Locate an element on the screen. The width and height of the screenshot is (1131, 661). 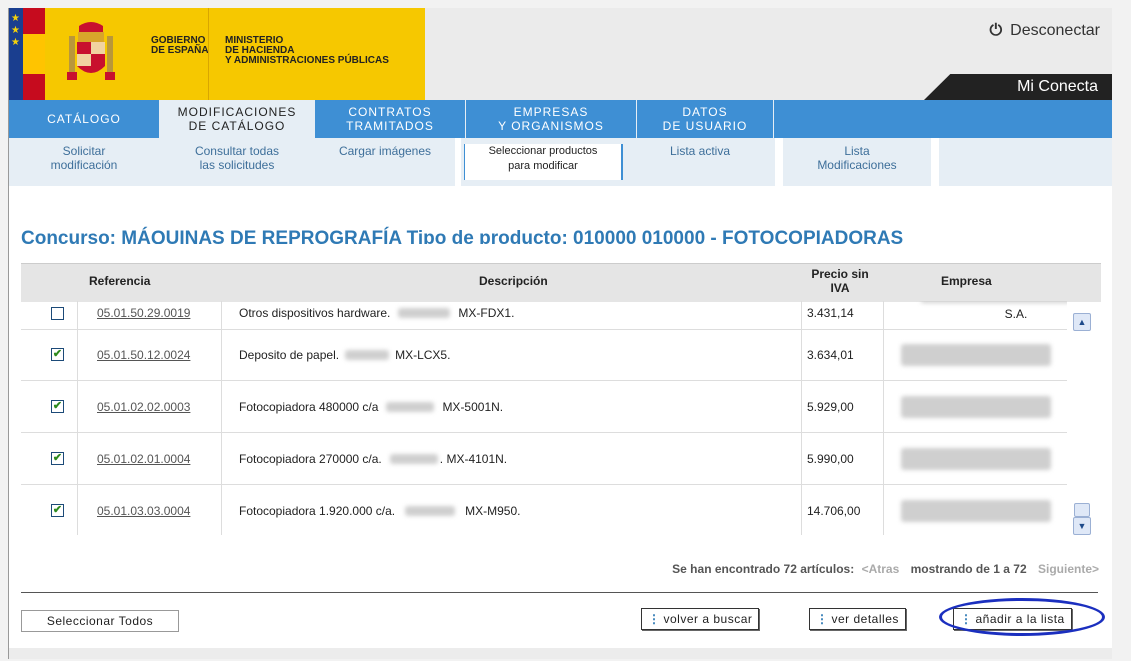
row-description: Otros dispositivos hardware. MX-FDX1. is located at coordinates (377, 313).